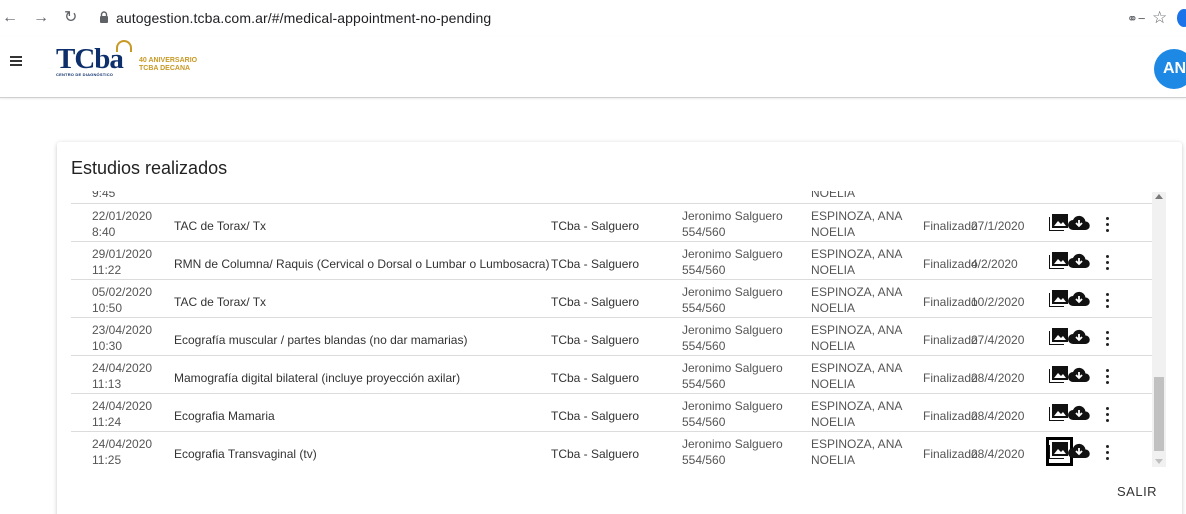 The image size is (1186, 514). I want to click on row-study: Ecografia Mamaria, so click(224, 416).